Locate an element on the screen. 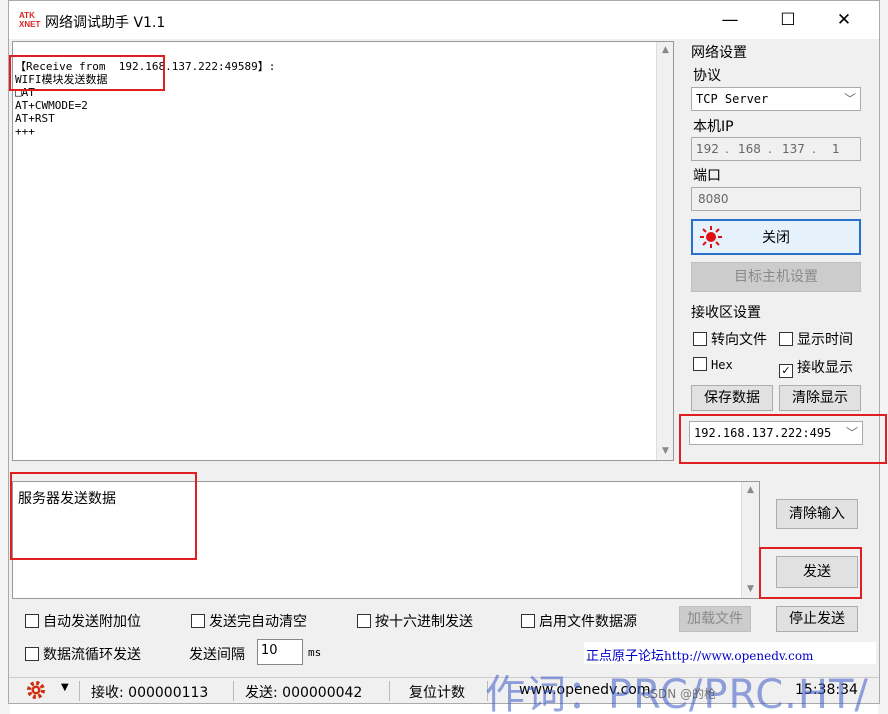 The height and width of the screenshot is (714, 888). send-interval-input: 10 is located at coordinates (280, 652).